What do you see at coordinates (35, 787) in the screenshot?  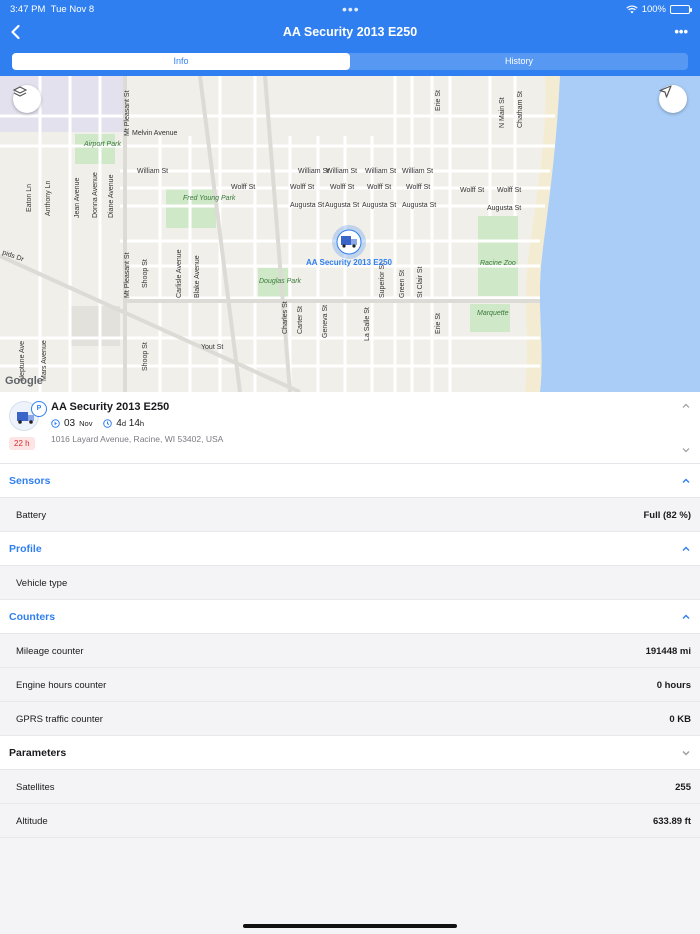 I see `row-key: Satellites` at bounding box center [35, 787].